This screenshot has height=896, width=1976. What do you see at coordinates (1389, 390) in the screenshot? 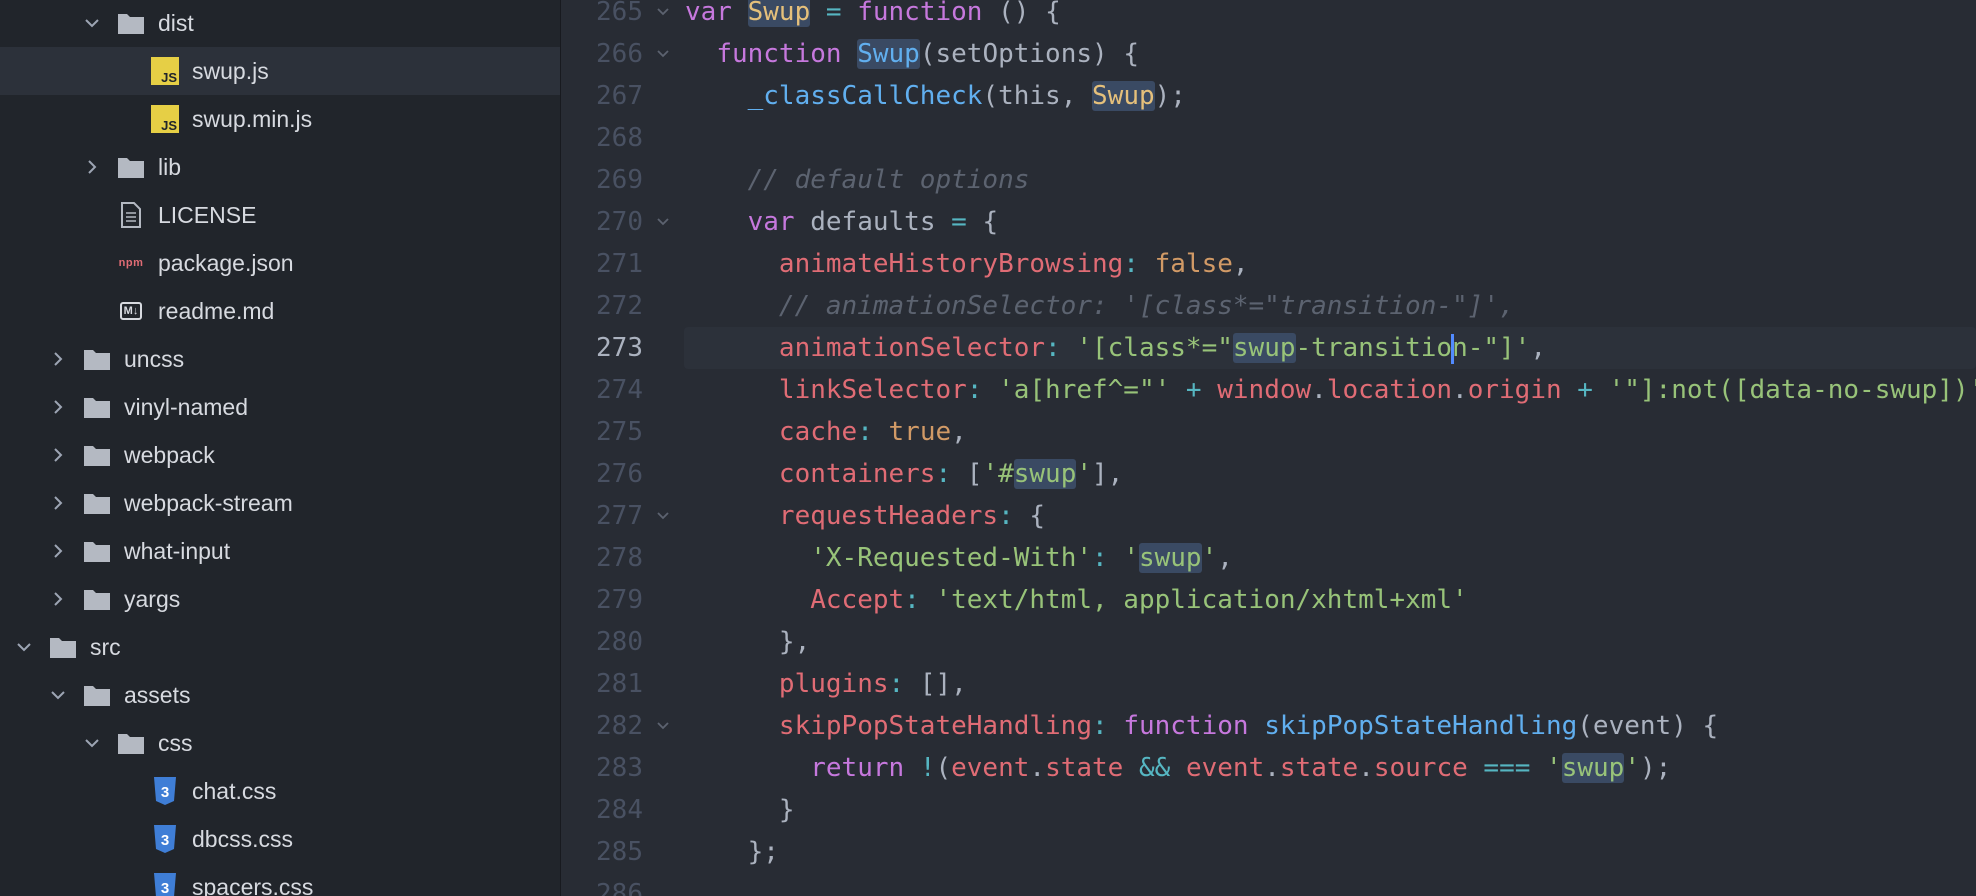
I see `code-token: location` at bounding box center [1389, 390].